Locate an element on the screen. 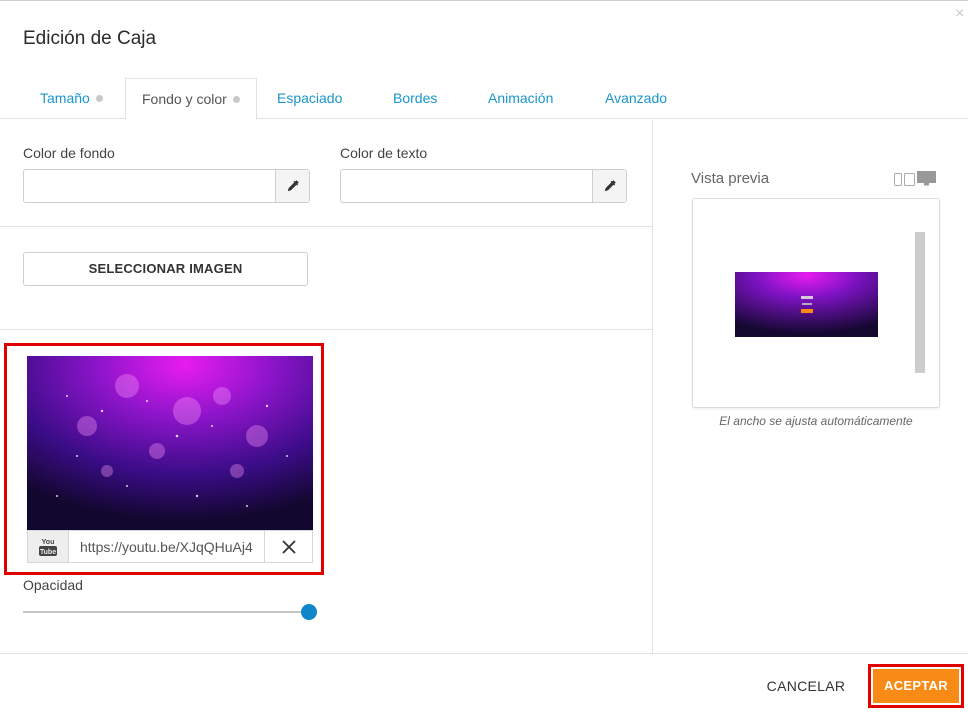  youtube-icon: You Tube is located at coordinates (48, 546).